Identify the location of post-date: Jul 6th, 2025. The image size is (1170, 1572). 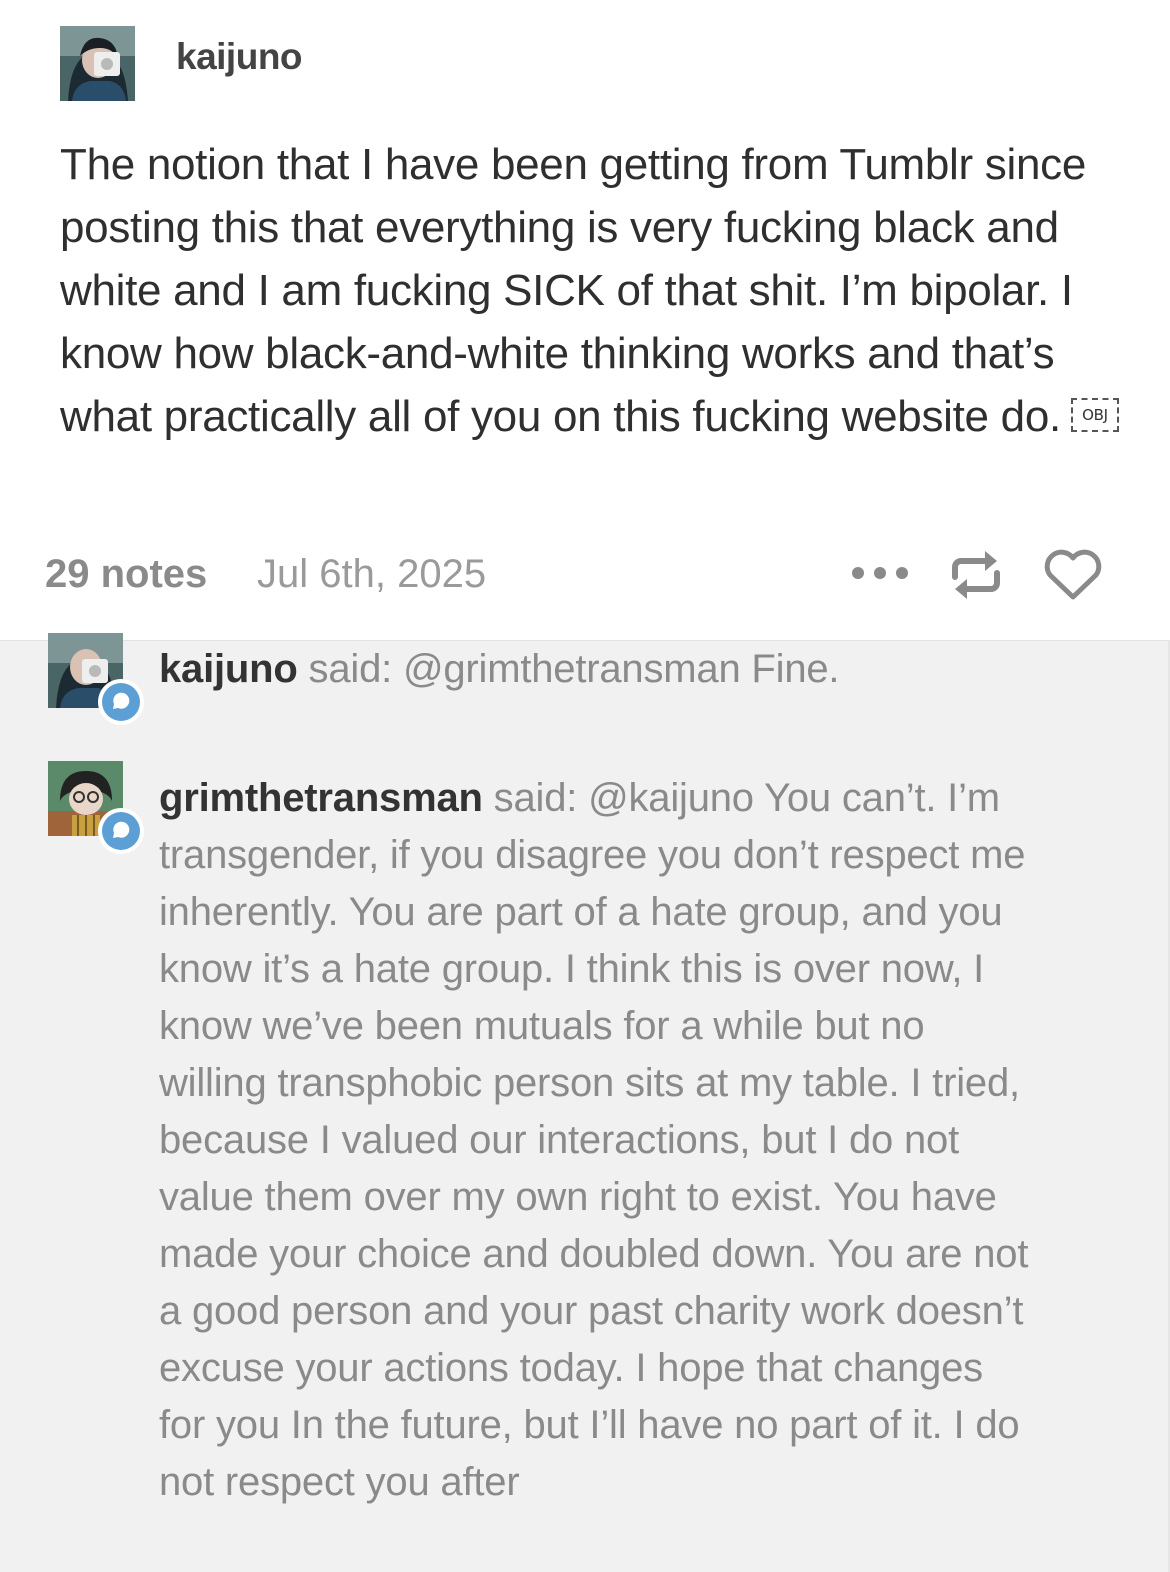
(372, 574).